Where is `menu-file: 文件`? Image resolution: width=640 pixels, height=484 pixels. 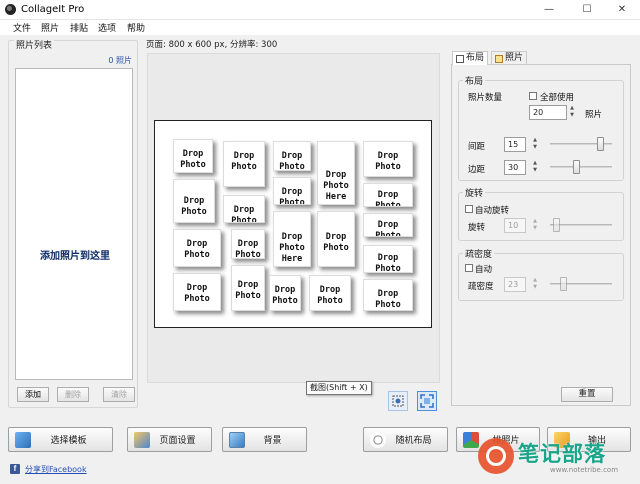 menu-file: 文件 is located at coordinates (22, 27).